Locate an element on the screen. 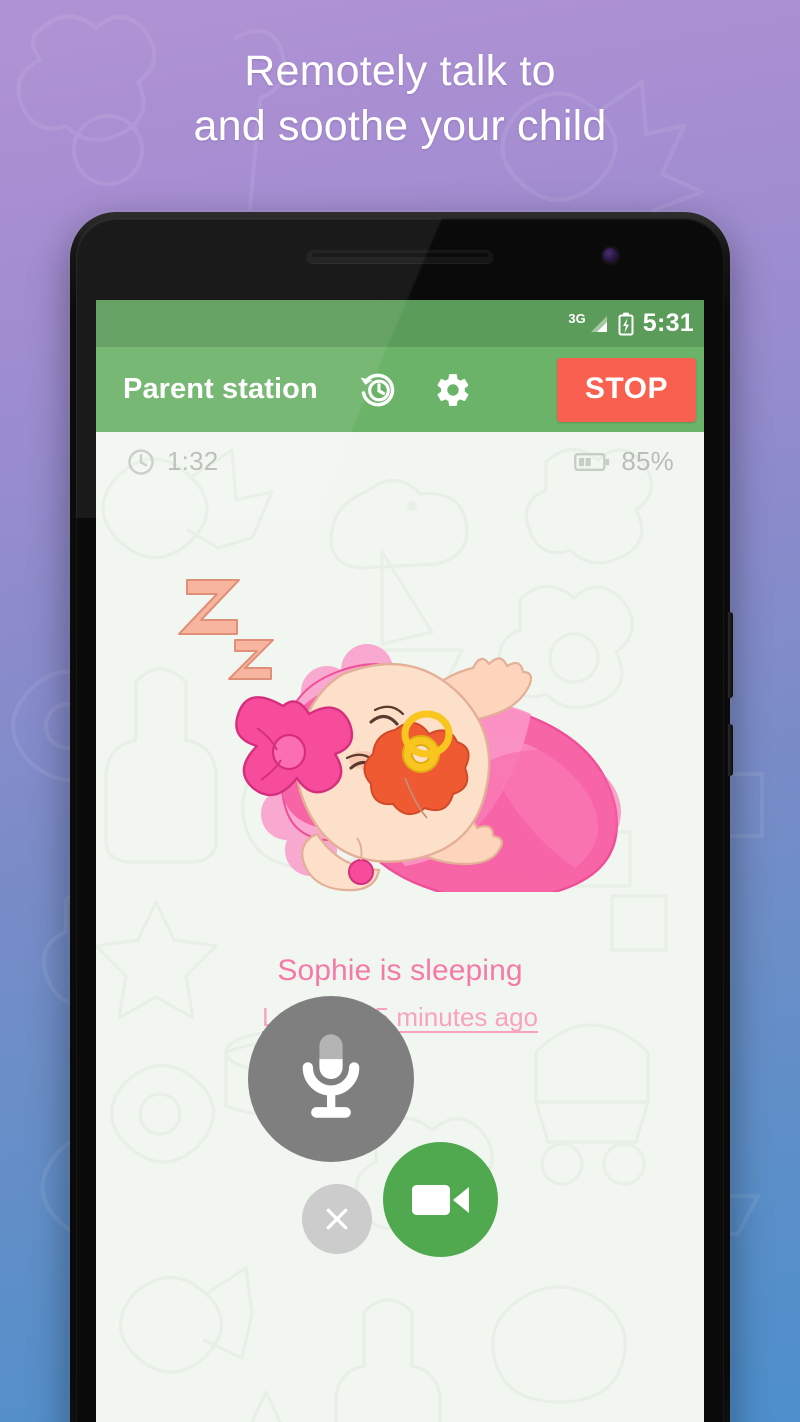 Image resolution: width=800 pixels, height=1422 pixels. battery-charging-icon is located at coordinates (626, 323).